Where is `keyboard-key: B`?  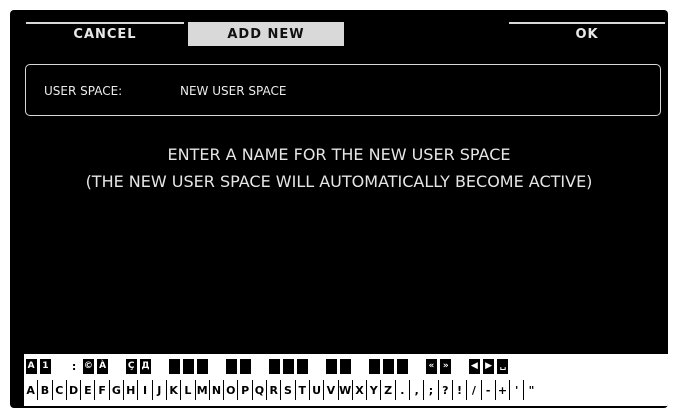 keyboard-key: B is located at coordinates (45, 390).